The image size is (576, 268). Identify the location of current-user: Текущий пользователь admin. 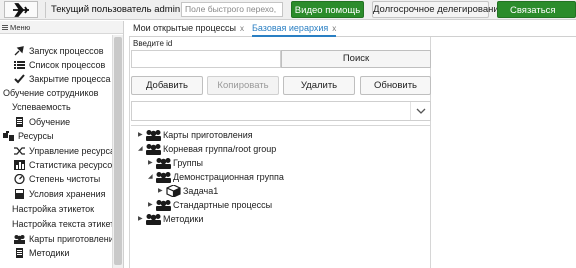
(116, 9).